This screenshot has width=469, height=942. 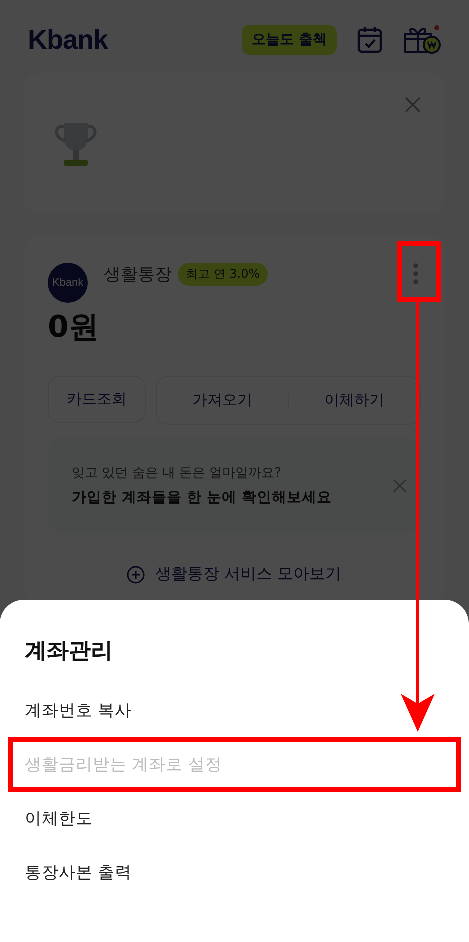 I want to click on sheet-title: 계좌관리, so click(x=69, y=652).